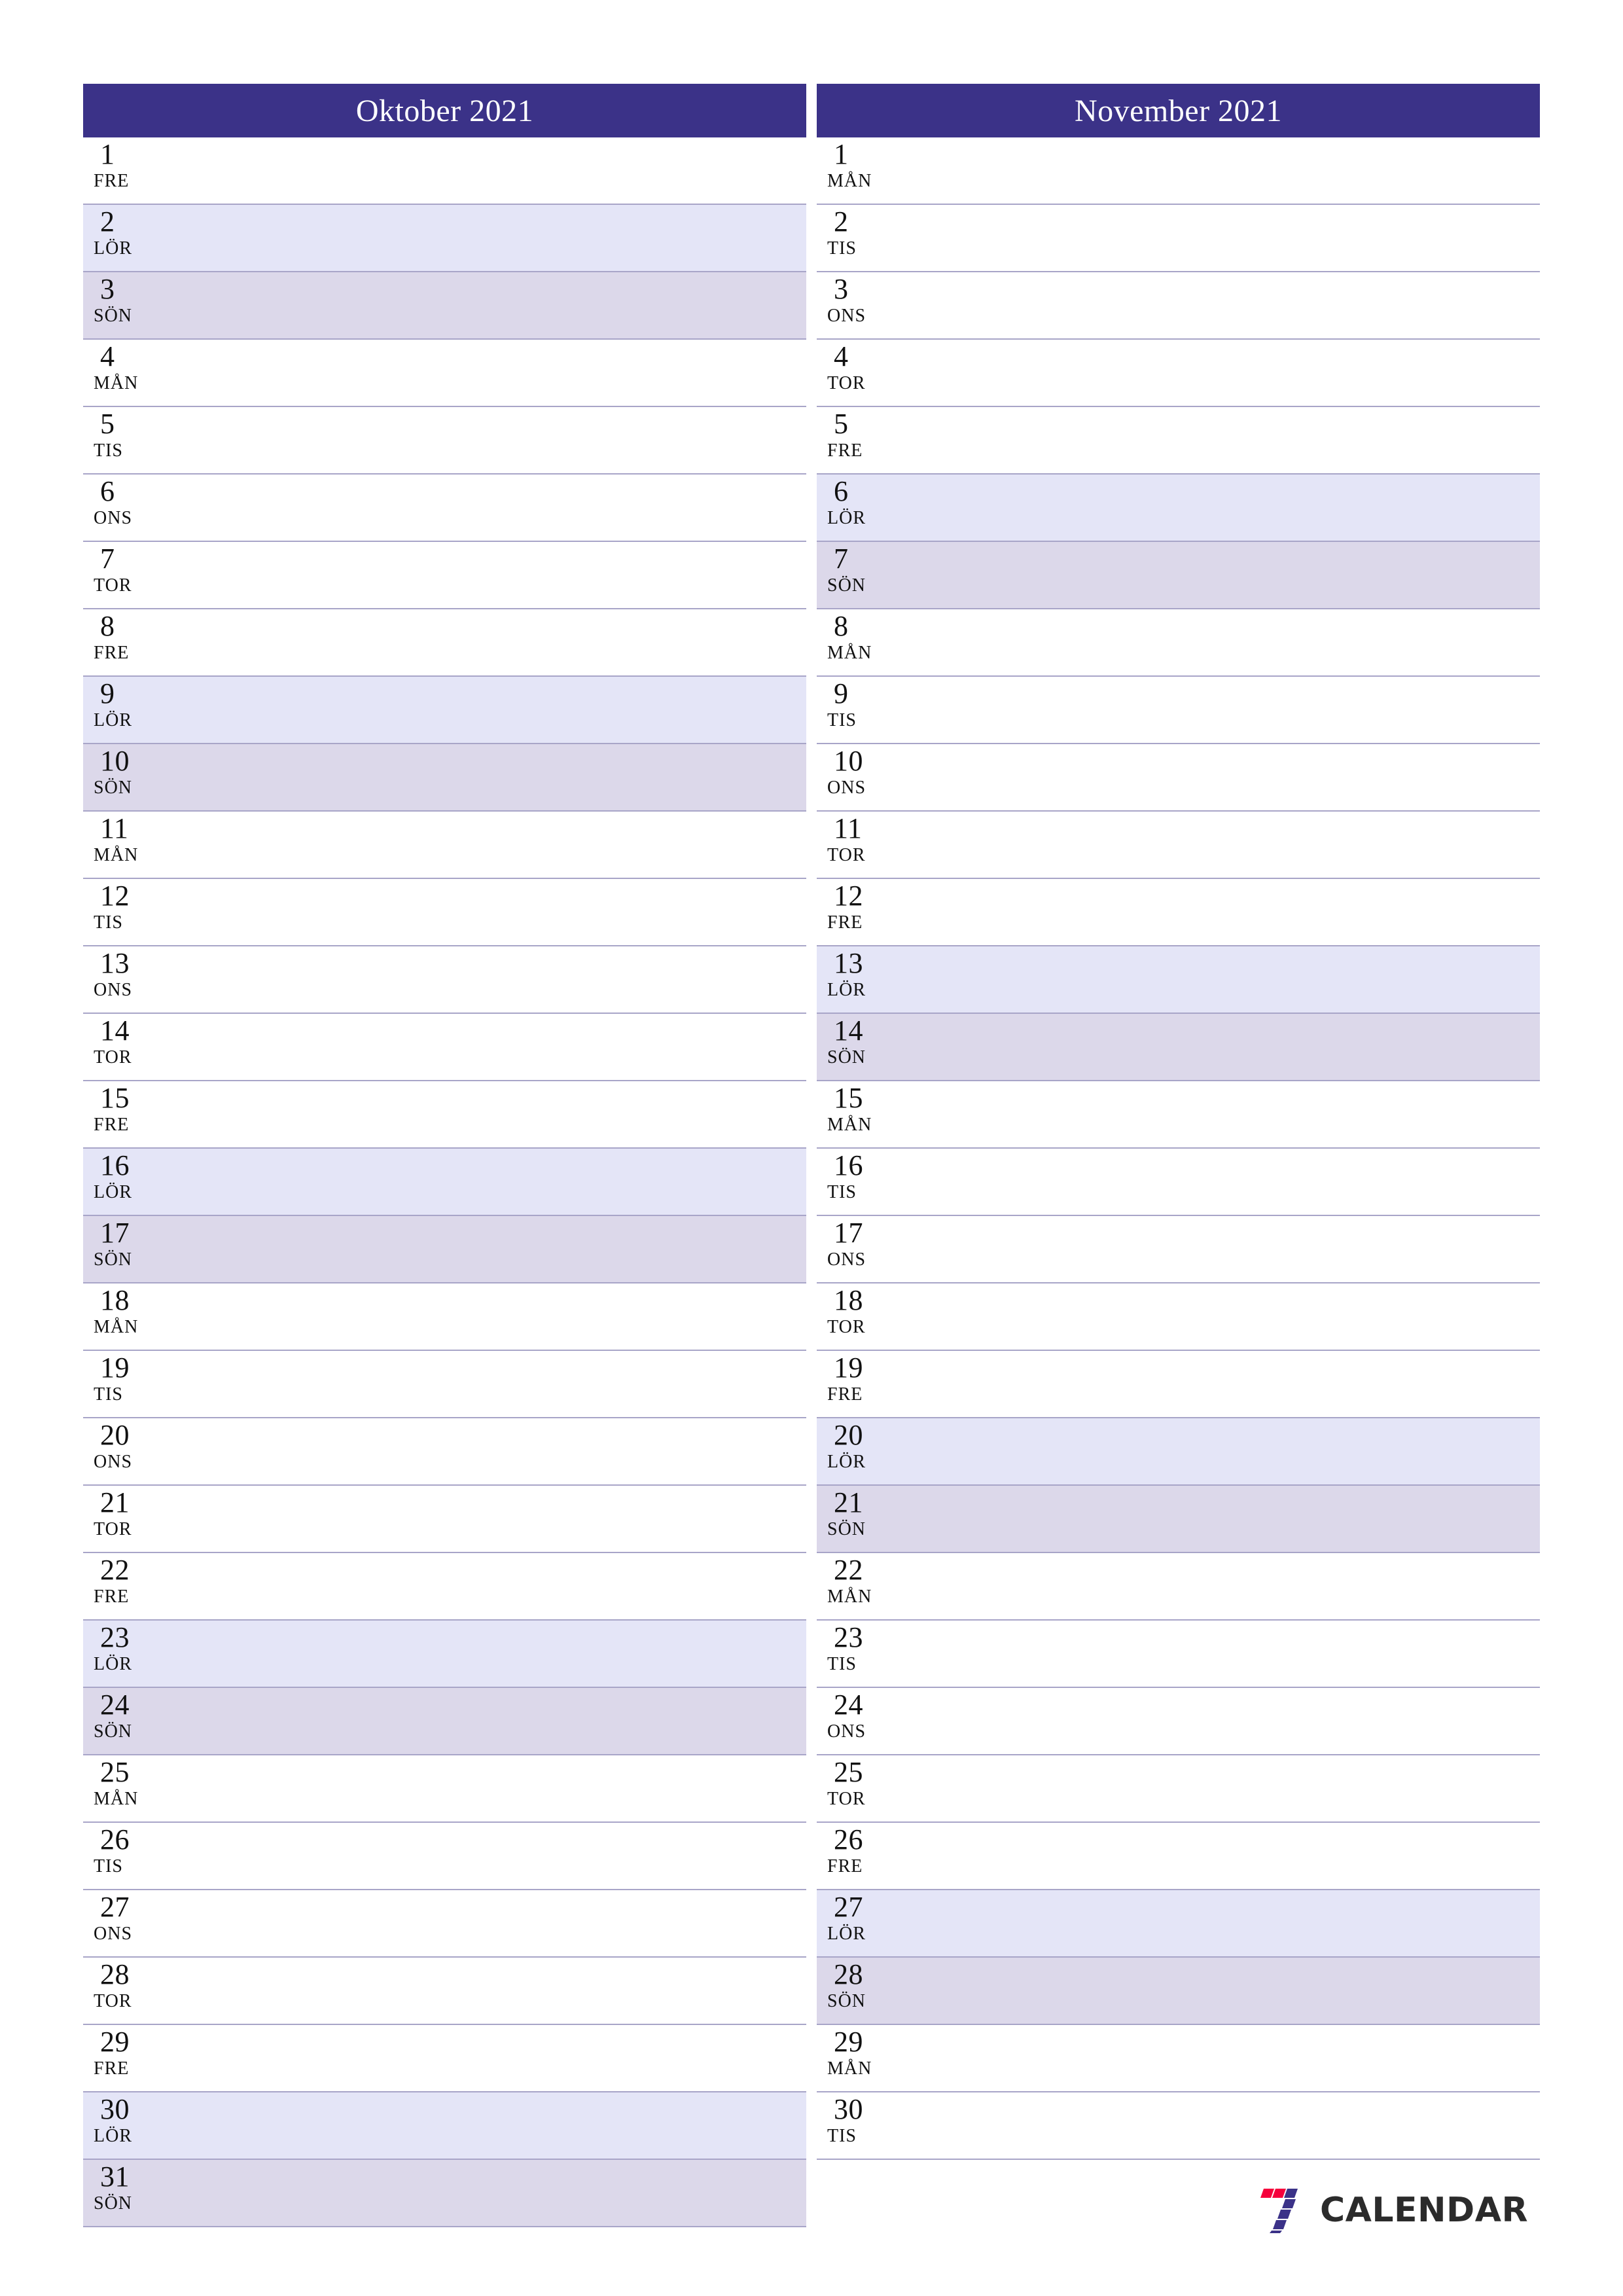 The width and height of the screenshot is (1623, 2296). What do you see at coordinates (445, 1991) in the screenshot?
I see `day-row: 28 TOR` at bounding box center [445, 1991].